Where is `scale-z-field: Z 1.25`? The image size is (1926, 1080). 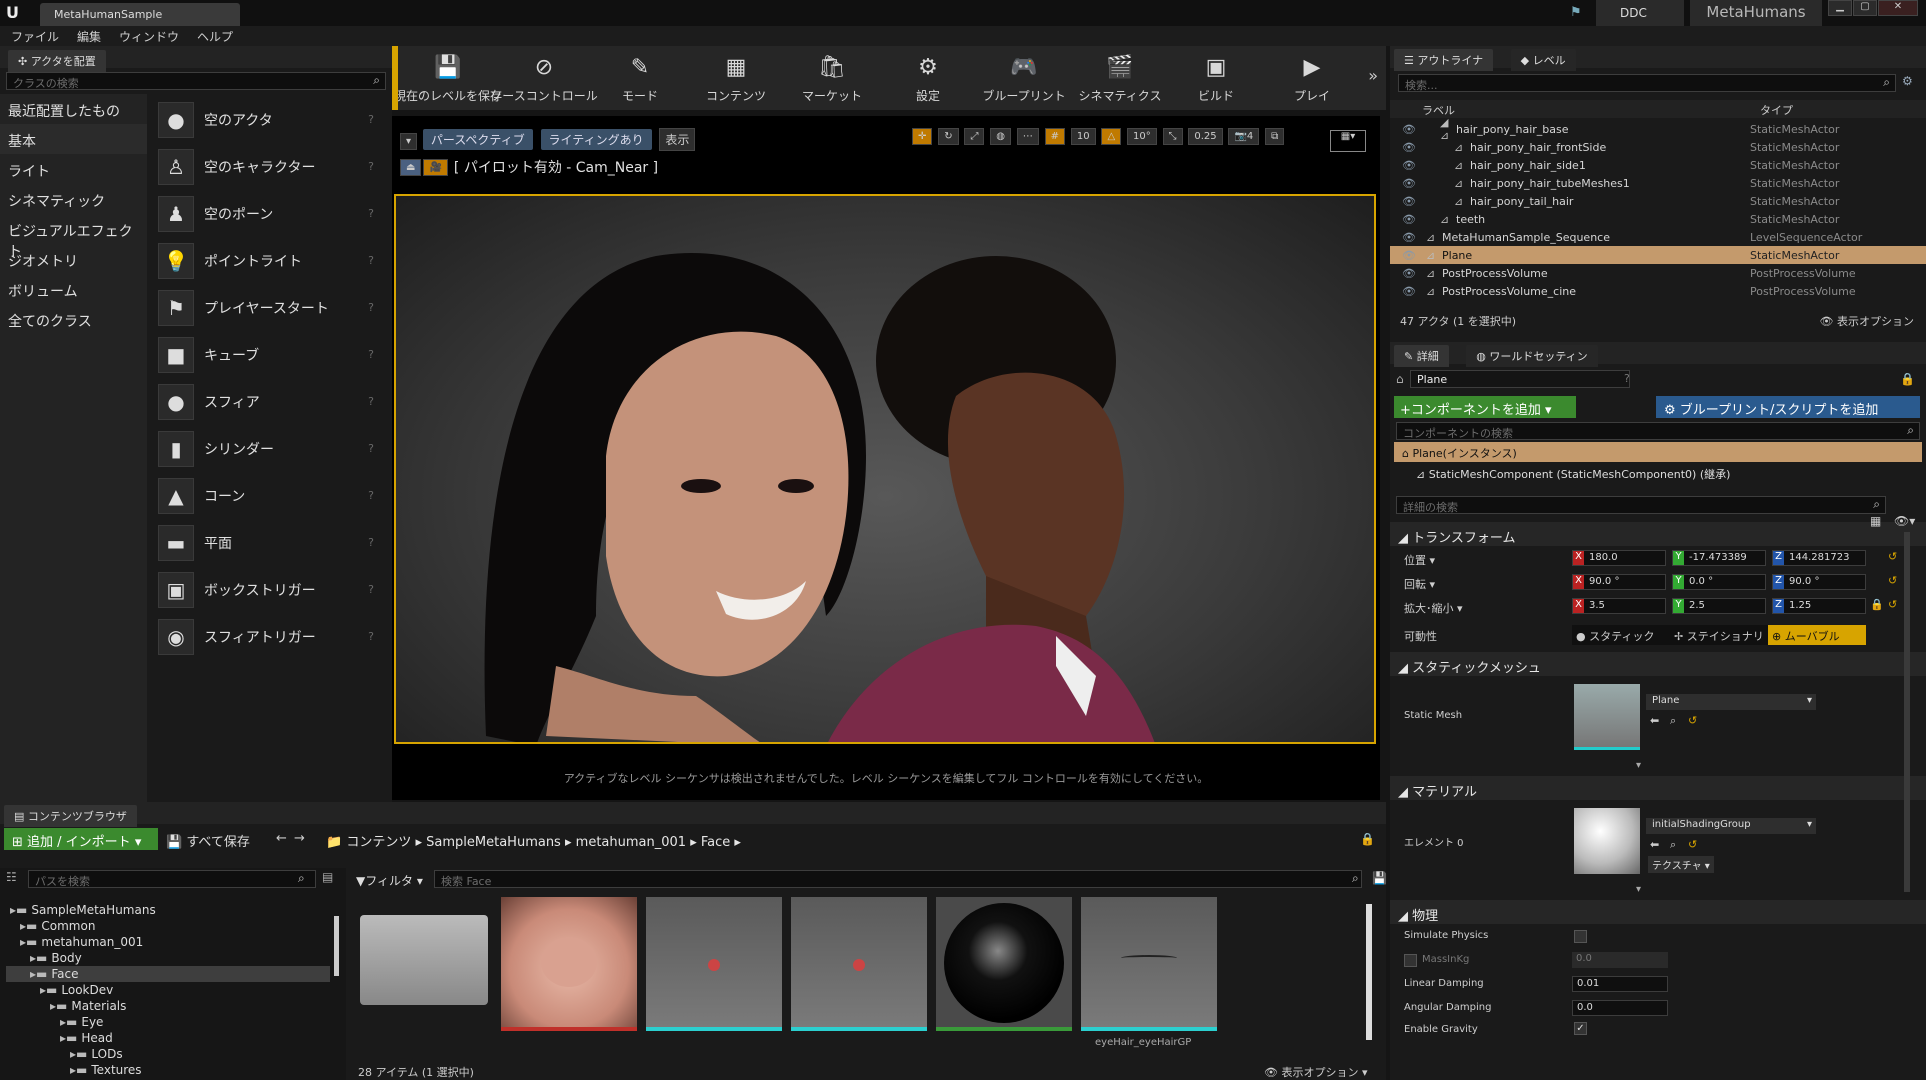
scale-z-field: Z 1.25 is located at coordinates (1819, 606).